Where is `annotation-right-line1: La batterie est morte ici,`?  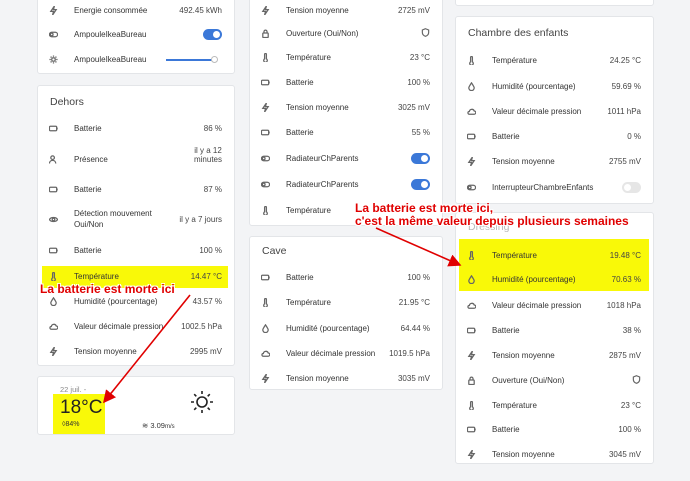
annotation-right-line1: La batterie est morte ici, is located at coordinates (424, 208).